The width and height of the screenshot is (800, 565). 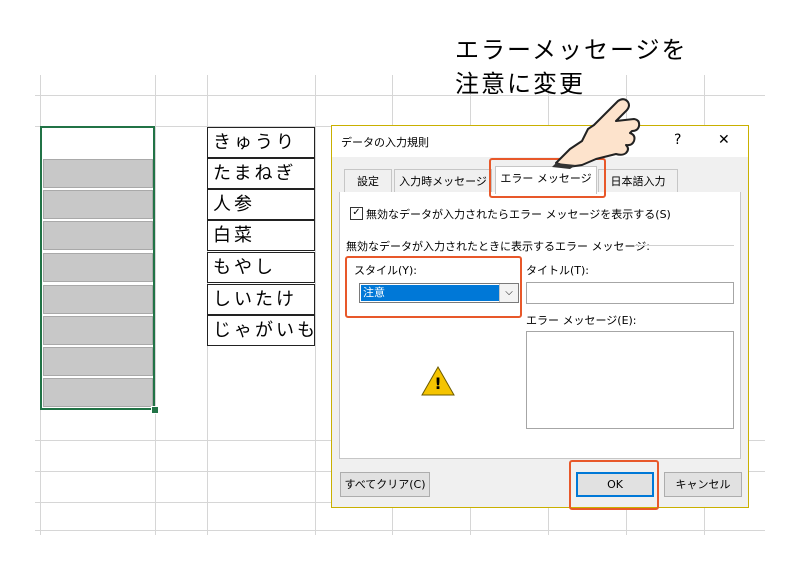 What do you see at coordinates (438, 383) in the screenshot?
I see `warning-icon-glyph: !` at bounding box center [438, 383].